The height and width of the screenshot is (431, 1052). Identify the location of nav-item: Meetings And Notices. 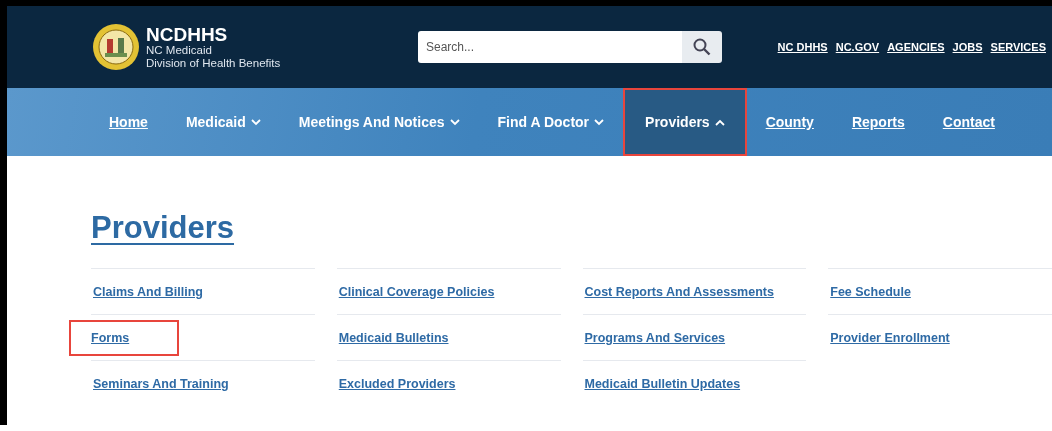
(379, 122).